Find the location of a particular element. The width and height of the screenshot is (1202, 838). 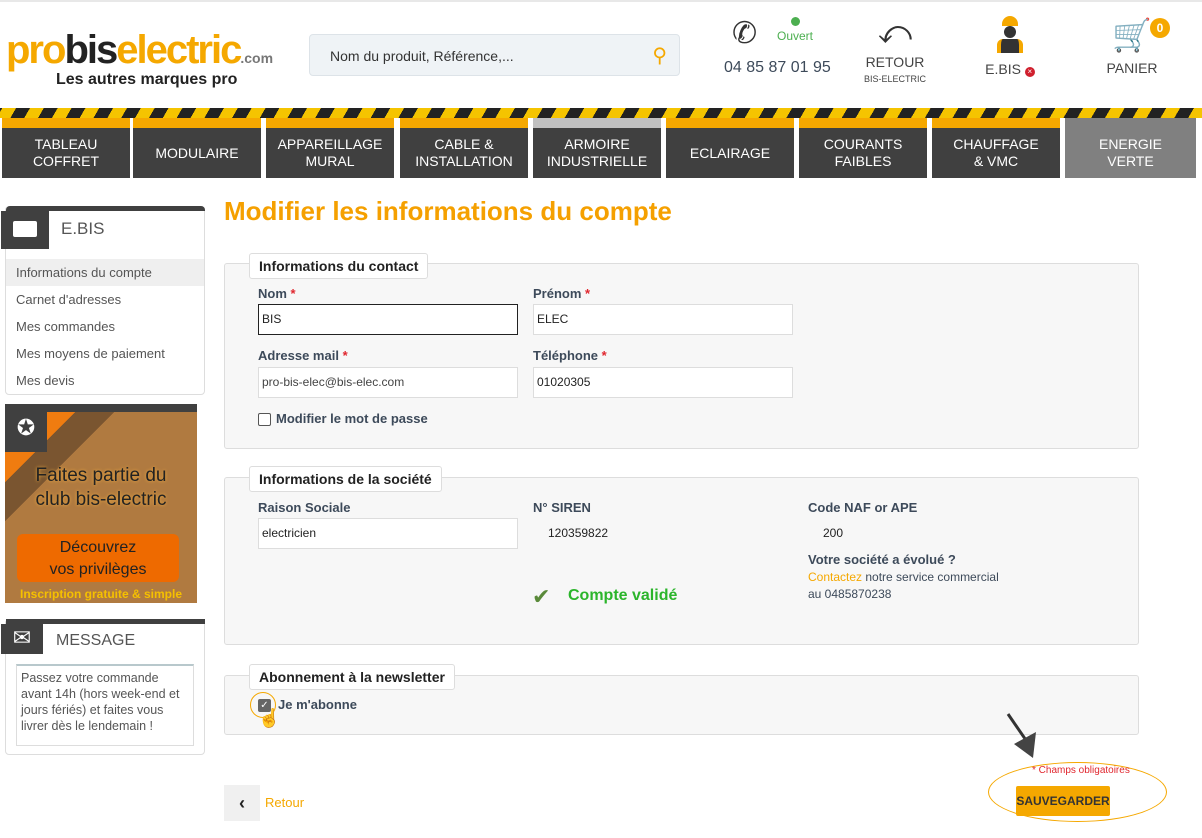

nav-item: APPAREILLAGE MURAL is located at coordinates (330, 148).